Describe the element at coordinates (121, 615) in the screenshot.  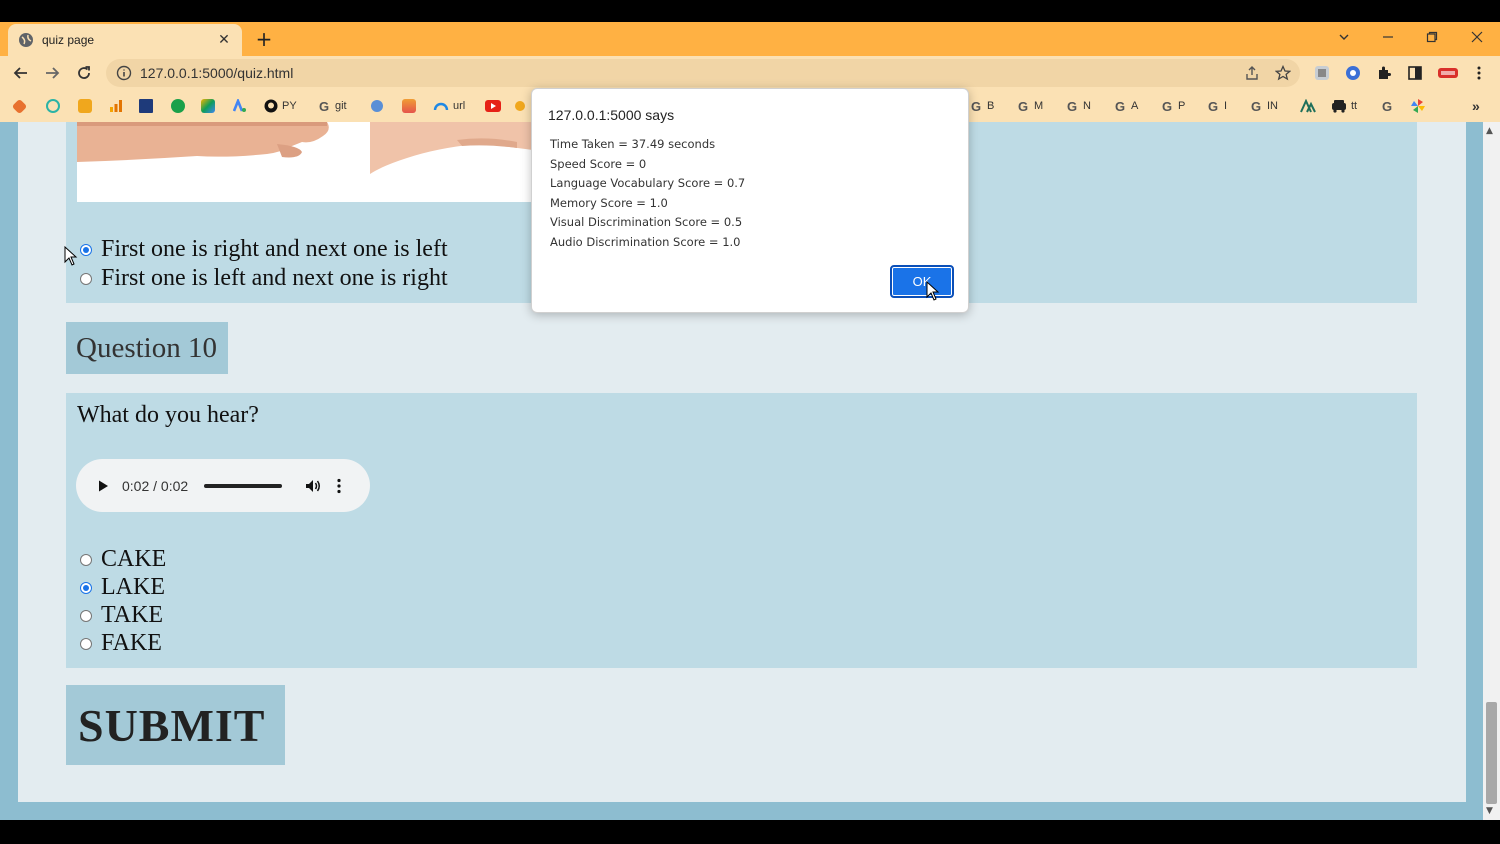
I see `q10-option-take: TAKE` at that location.